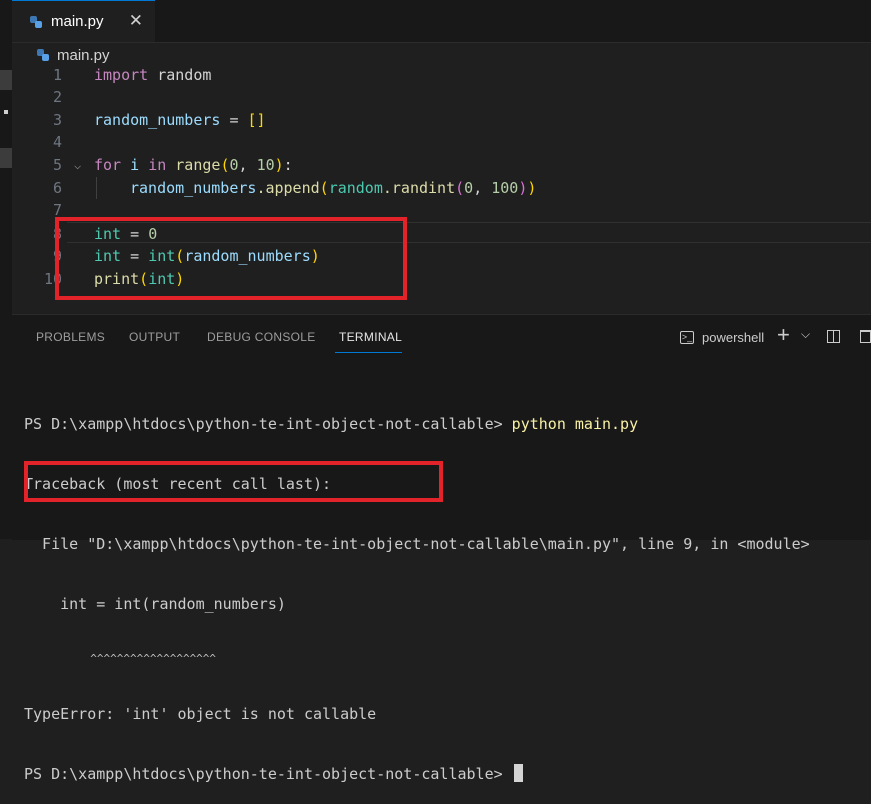 The width and height of the screenshot is (871, 804). Describe the element at coordinates (57, 165) in the screenshot. I see `line-number: 5` at that location.